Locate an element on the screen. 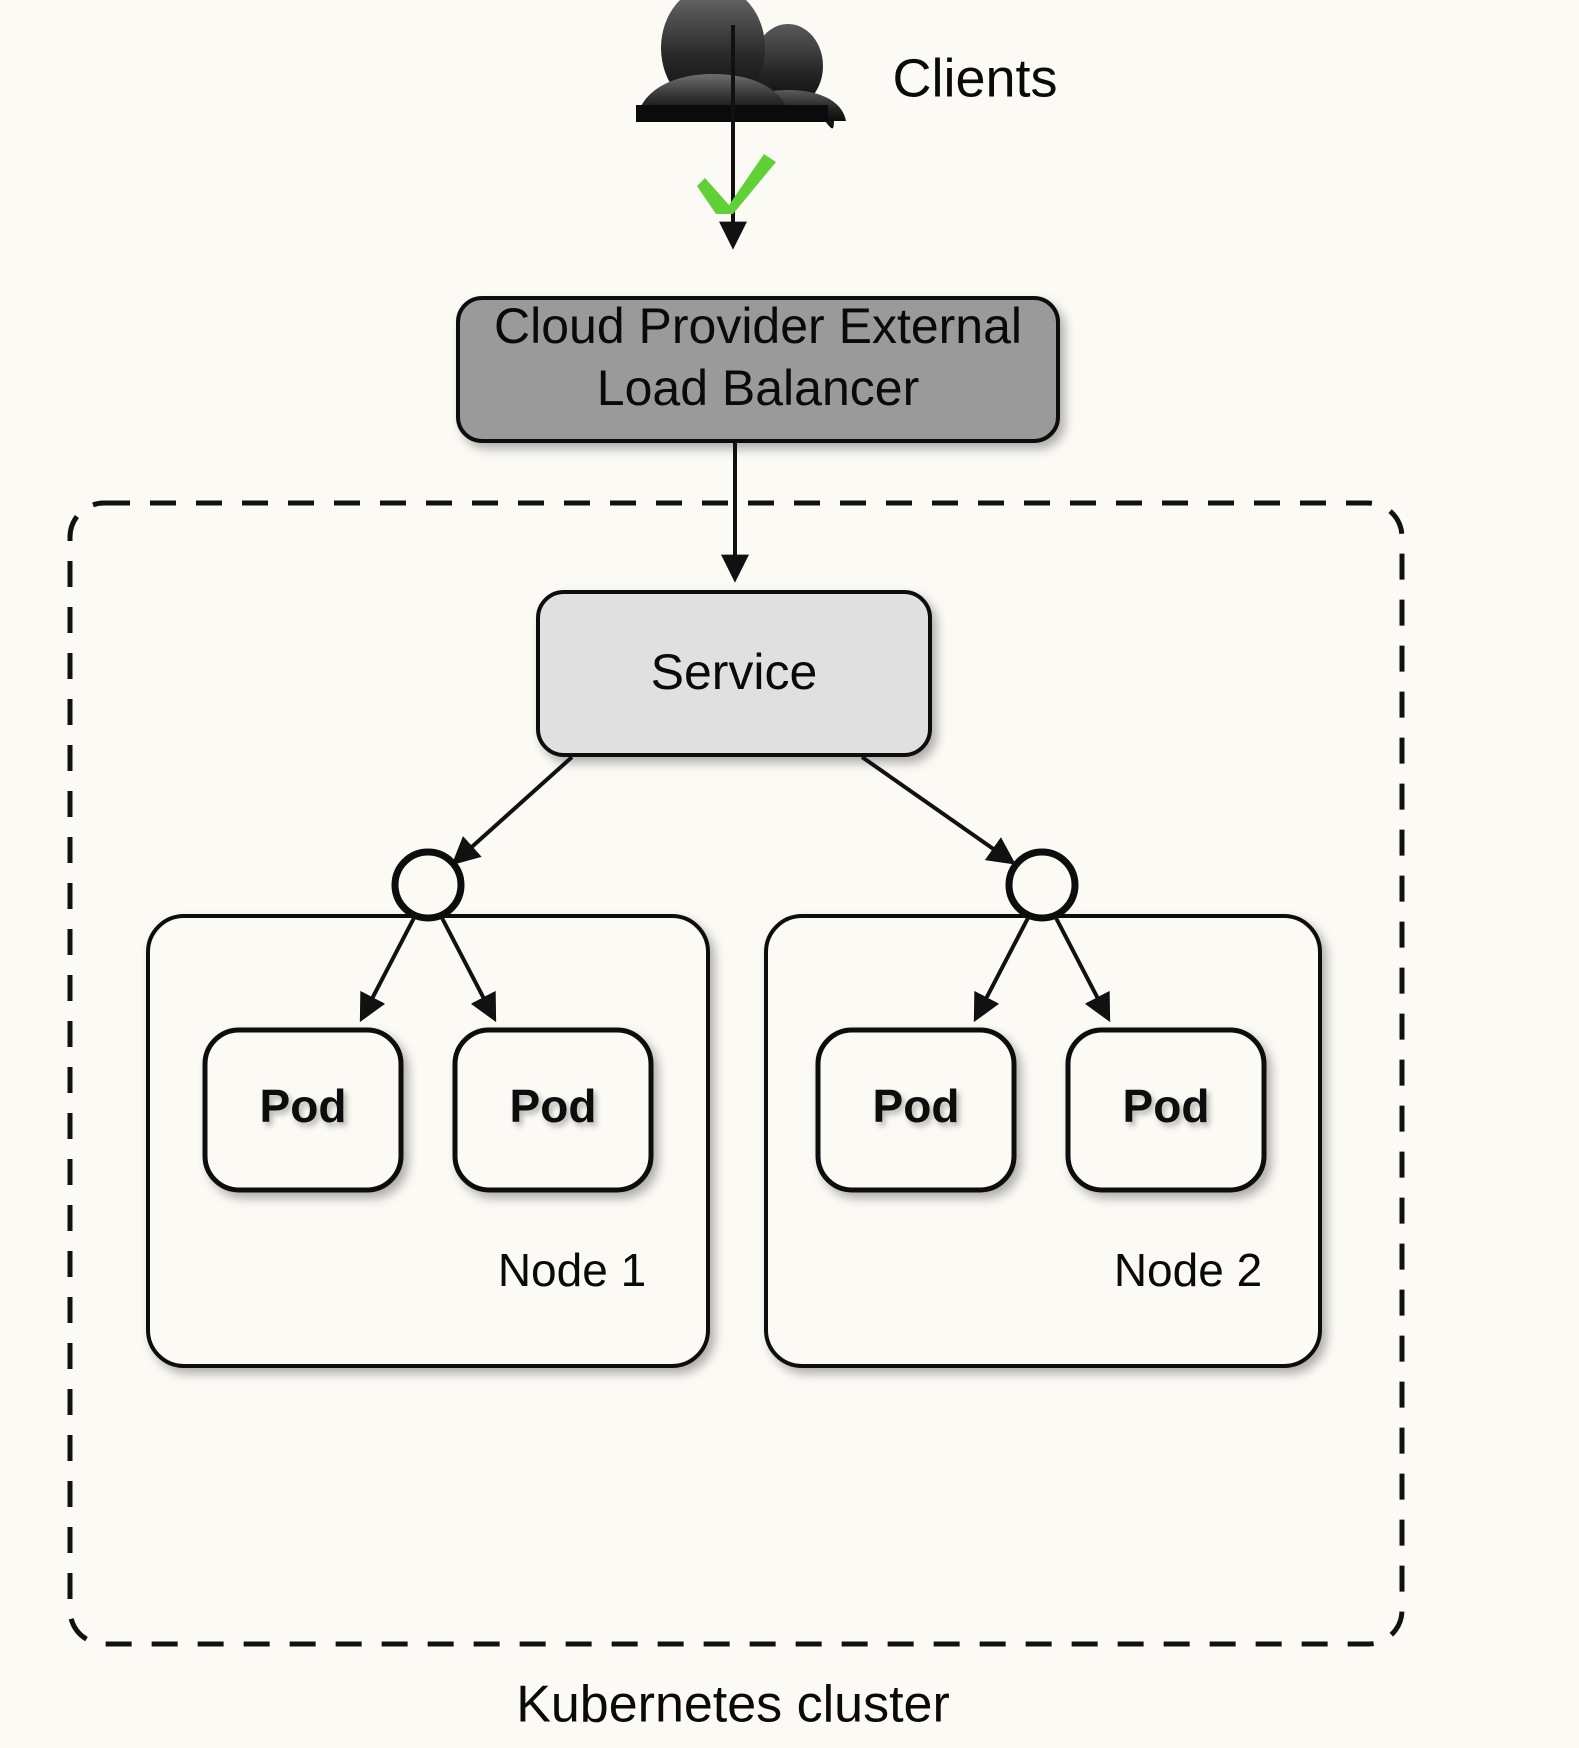 The height and width of the screenshot is (1748, 1579). kubernetes-cluster-label: Kubernetes cluster is located at coordinates (733, 1705).